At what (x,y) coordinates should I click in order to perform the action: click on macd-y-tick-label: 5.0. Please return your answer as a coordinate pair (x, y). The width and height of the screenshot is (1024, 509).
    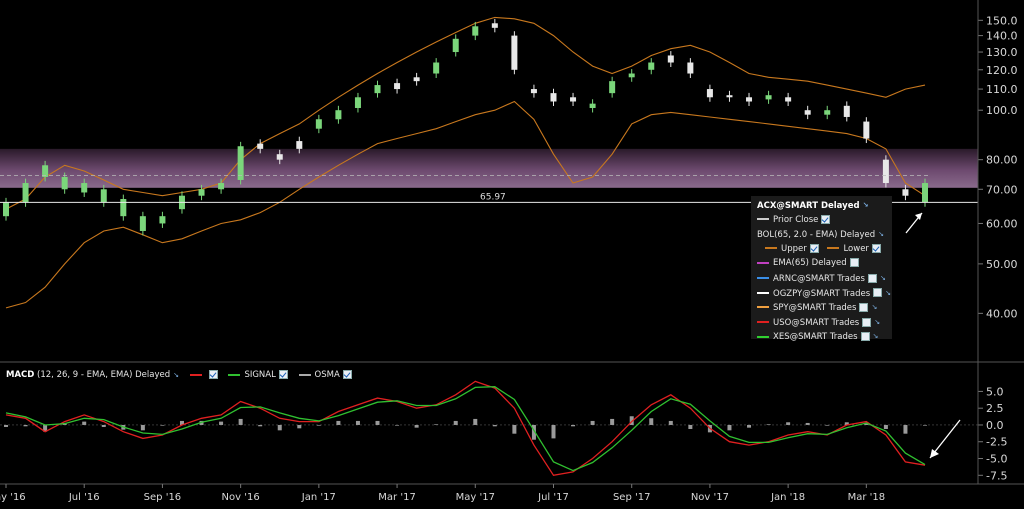
    Looking at the image, I should click on (995, 391).